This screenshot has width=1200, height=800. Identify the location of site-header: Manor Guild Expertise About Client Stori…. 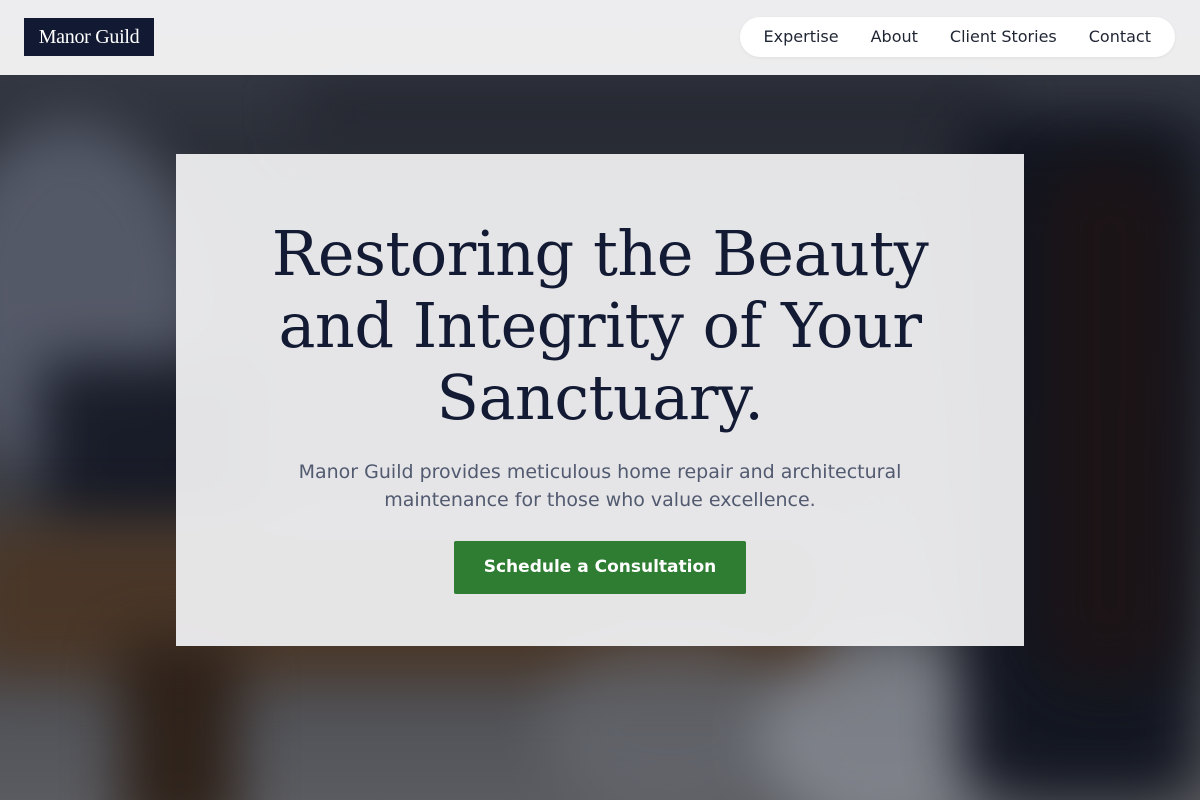
(600, 37).